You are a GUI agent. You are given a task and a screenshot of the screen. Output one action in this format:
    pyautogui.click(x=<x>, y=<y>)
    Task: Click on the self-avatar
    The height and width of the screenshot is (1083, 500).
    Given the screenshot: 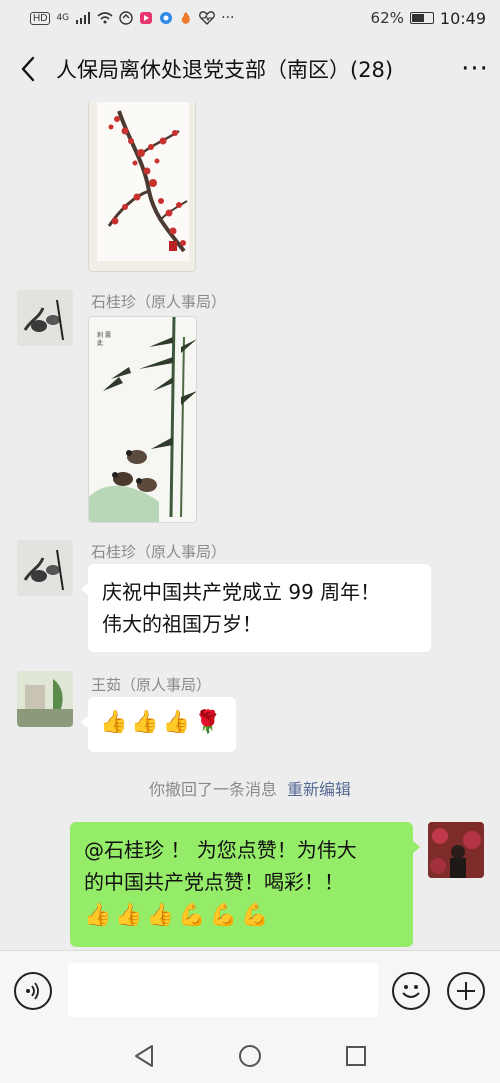 What is the action you would take?
    pyautogui.click(x=456, y=850)
    